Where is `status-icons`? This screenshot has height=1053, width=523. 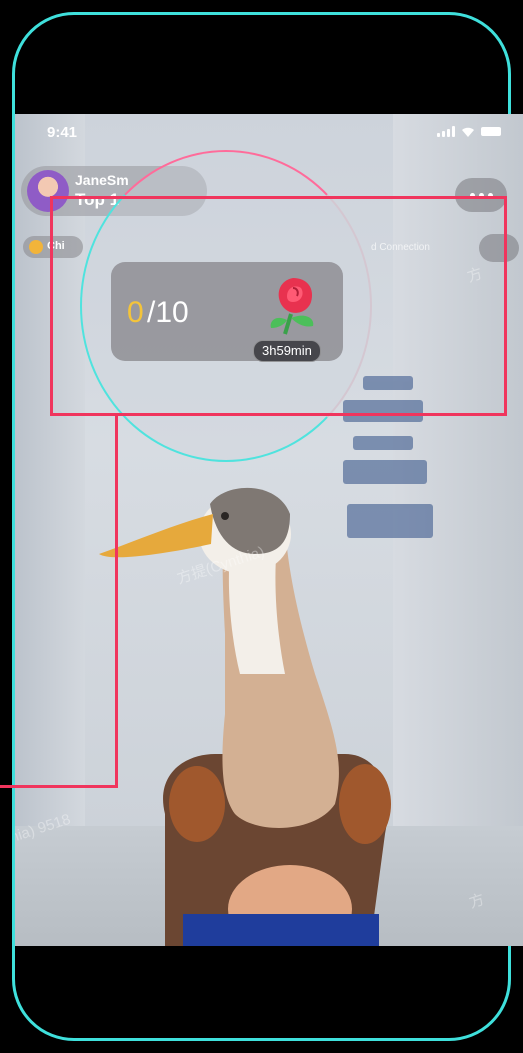
status-icons is located at coordinates (469, 131).